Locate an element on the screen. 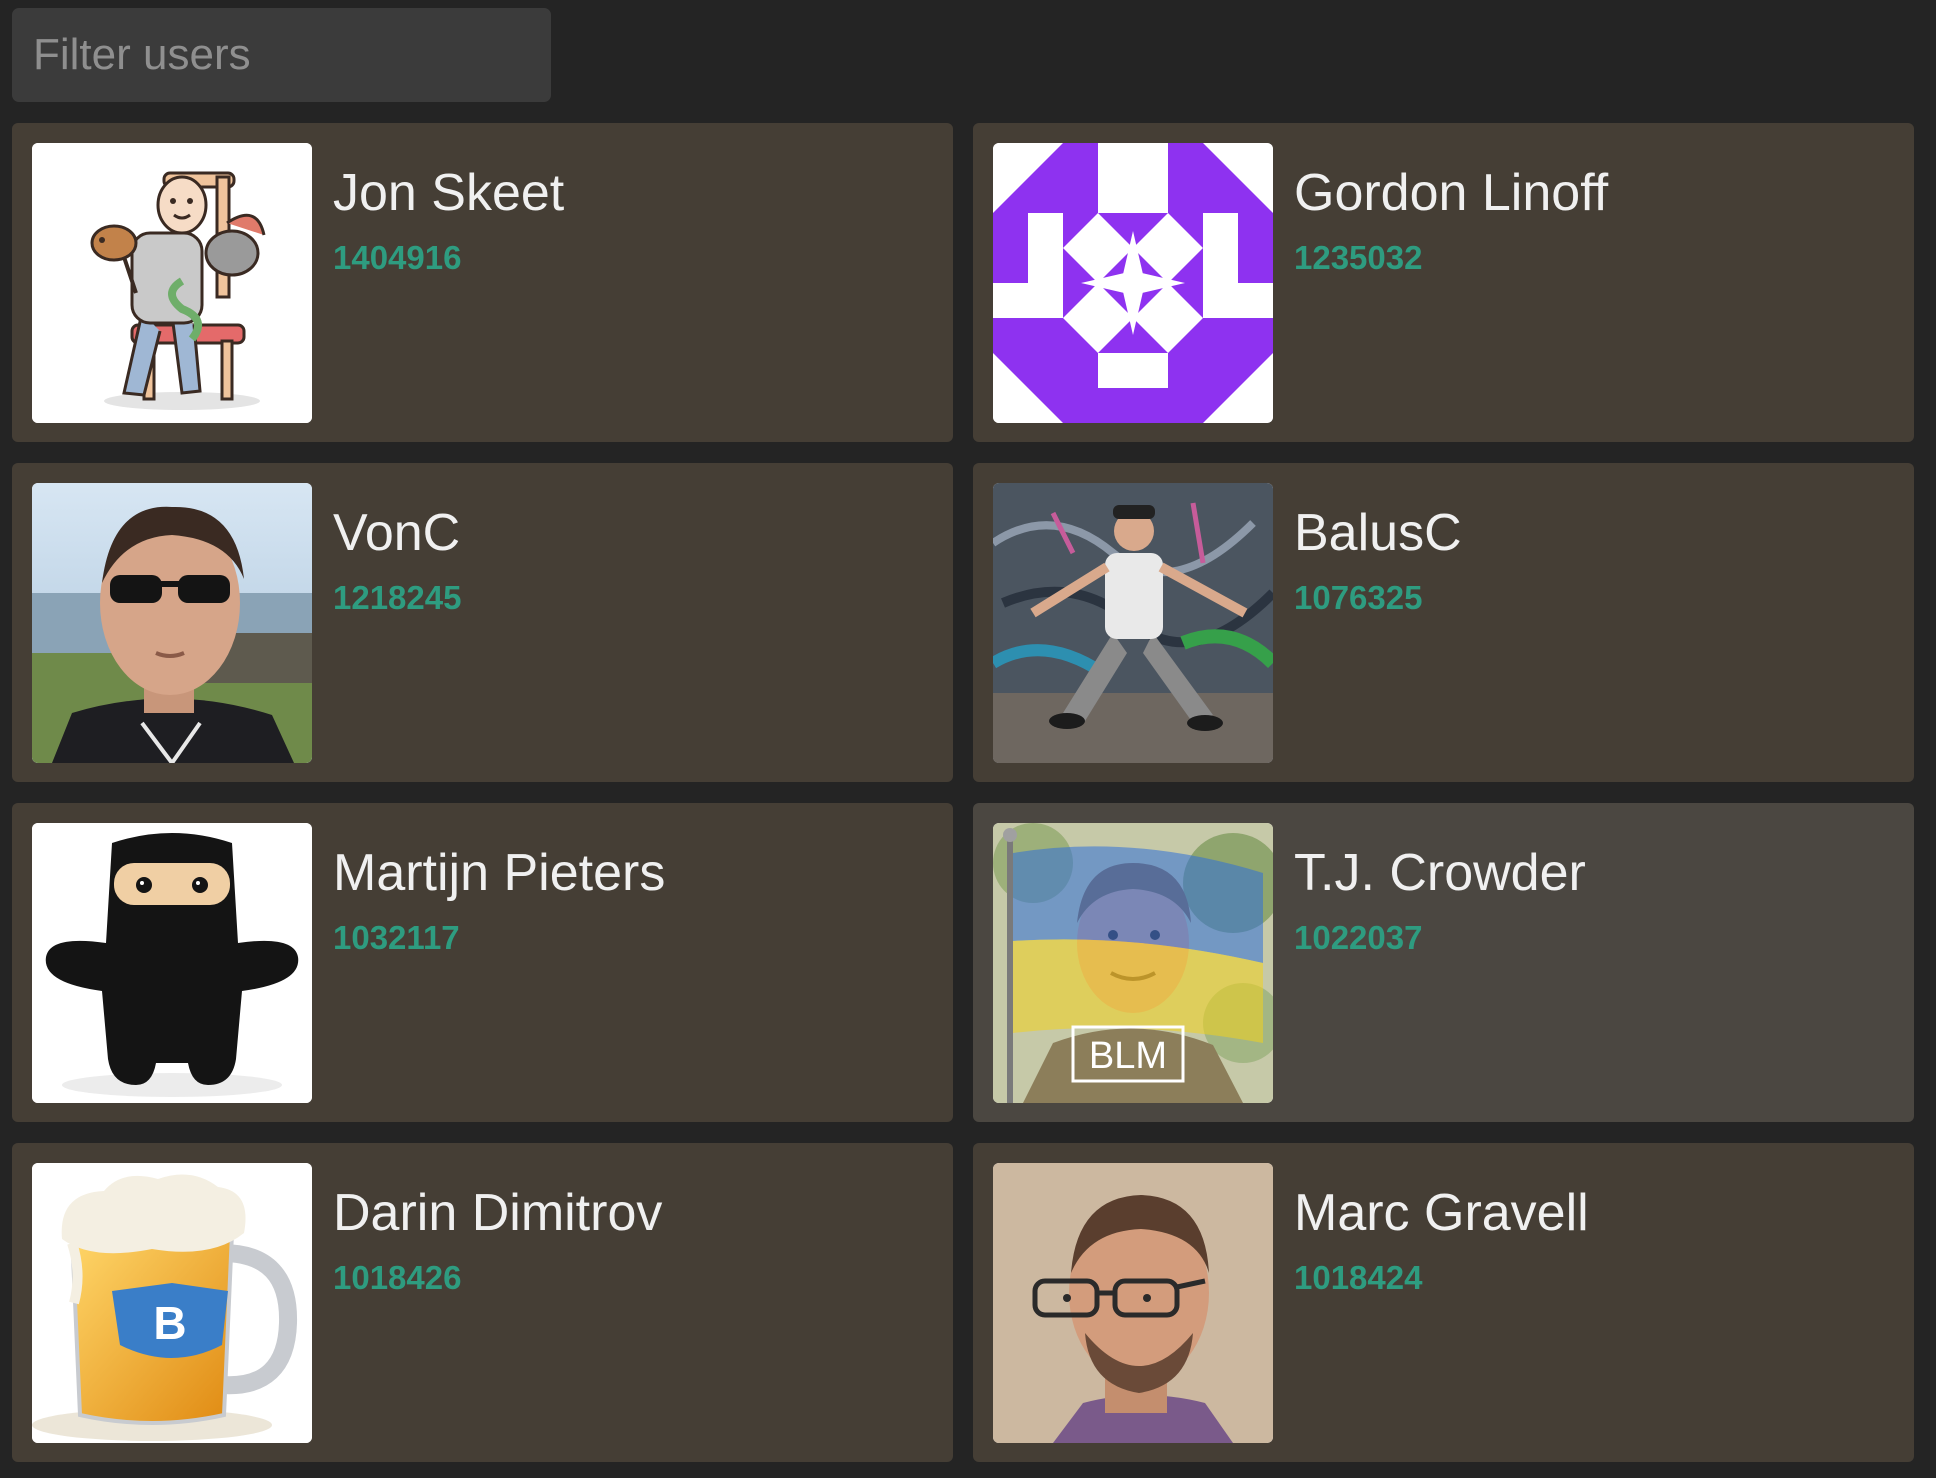 This screenshot has height=1478, width=1936. cartoon-man-in-chair-avatar is located at coordinates (172, 283).